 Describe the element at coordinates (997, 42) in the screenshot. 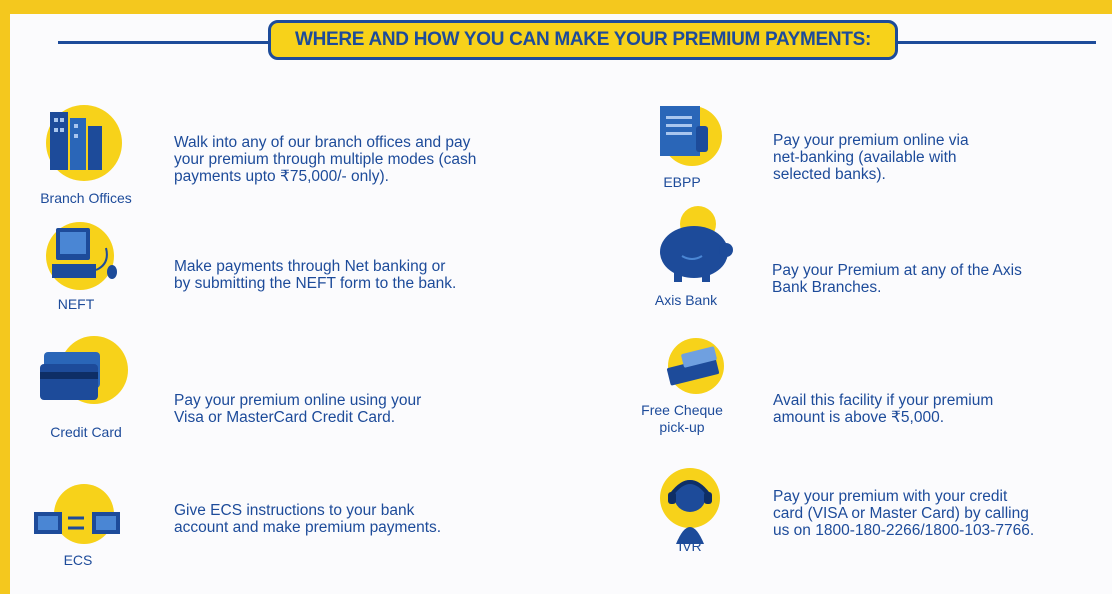

I see `header-rule-right` at that location.